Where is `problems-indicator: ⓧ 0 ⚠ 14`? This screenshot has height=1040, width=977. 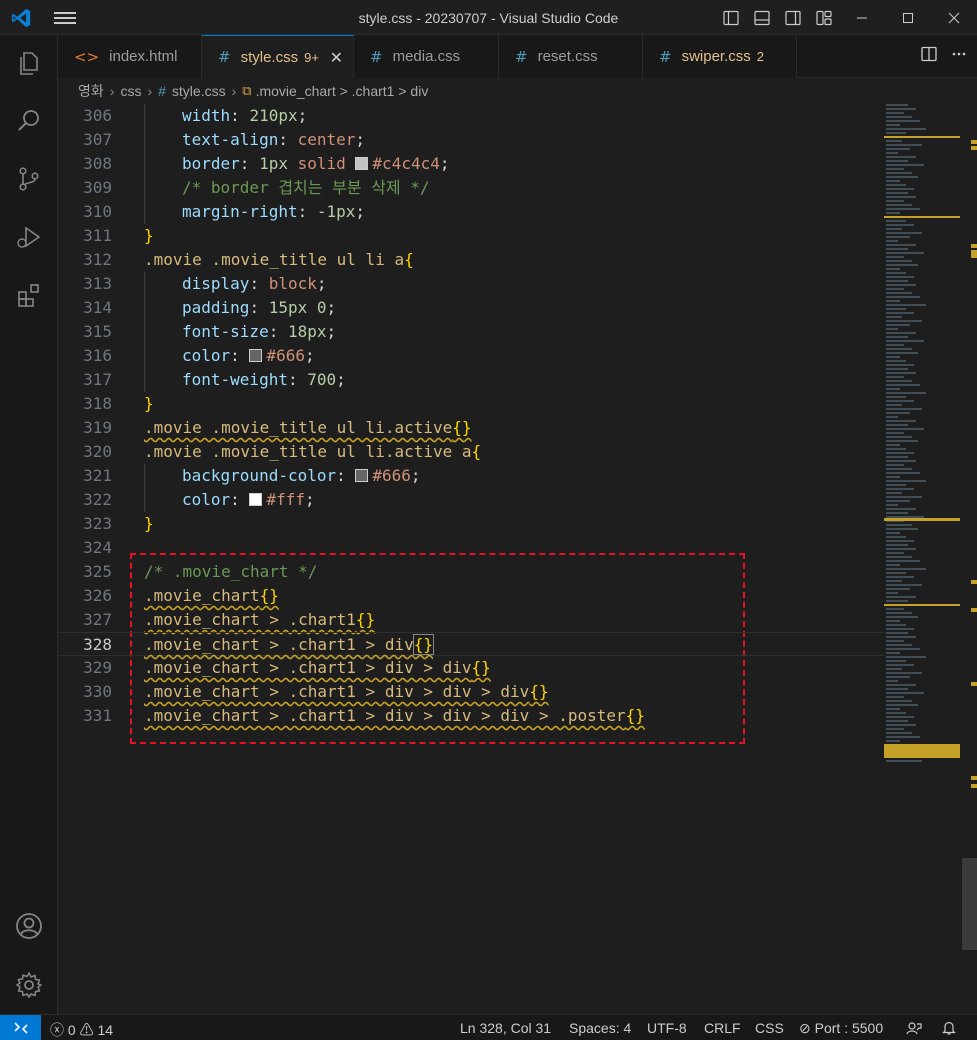 problems-indicator: ⓧ 0 ⚠ 14 is located at coordinates (81, 1030).